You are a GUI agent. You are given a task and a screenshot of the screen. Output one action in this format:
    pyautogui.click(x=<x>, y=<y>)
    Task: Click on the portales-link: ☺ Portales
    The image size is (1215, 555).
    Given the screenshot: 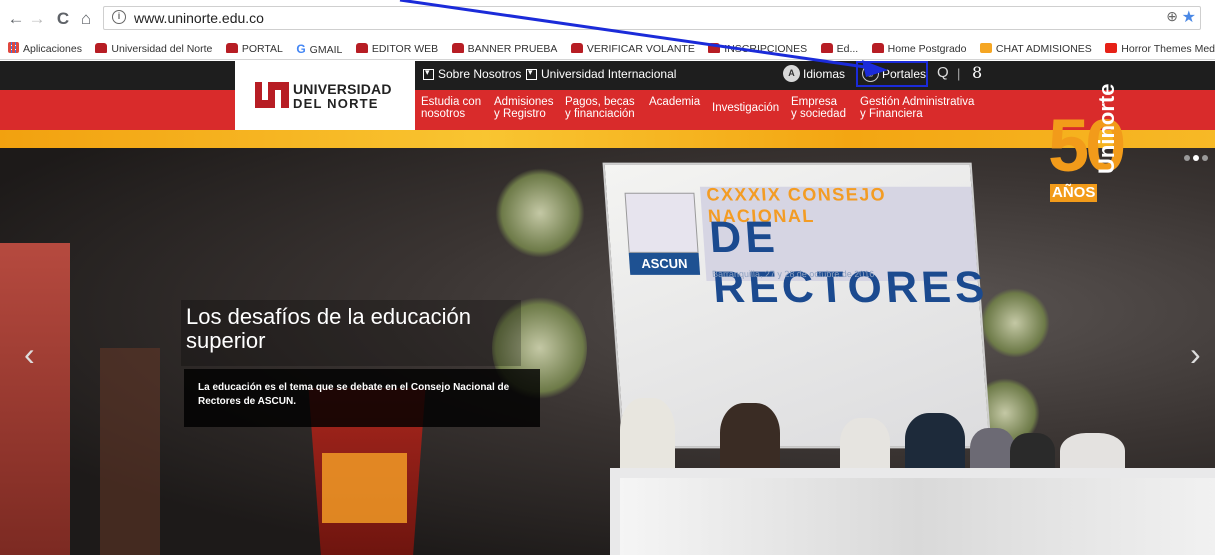 What is the action you would take?
    pyautogui.click(x=894, y=73)
    